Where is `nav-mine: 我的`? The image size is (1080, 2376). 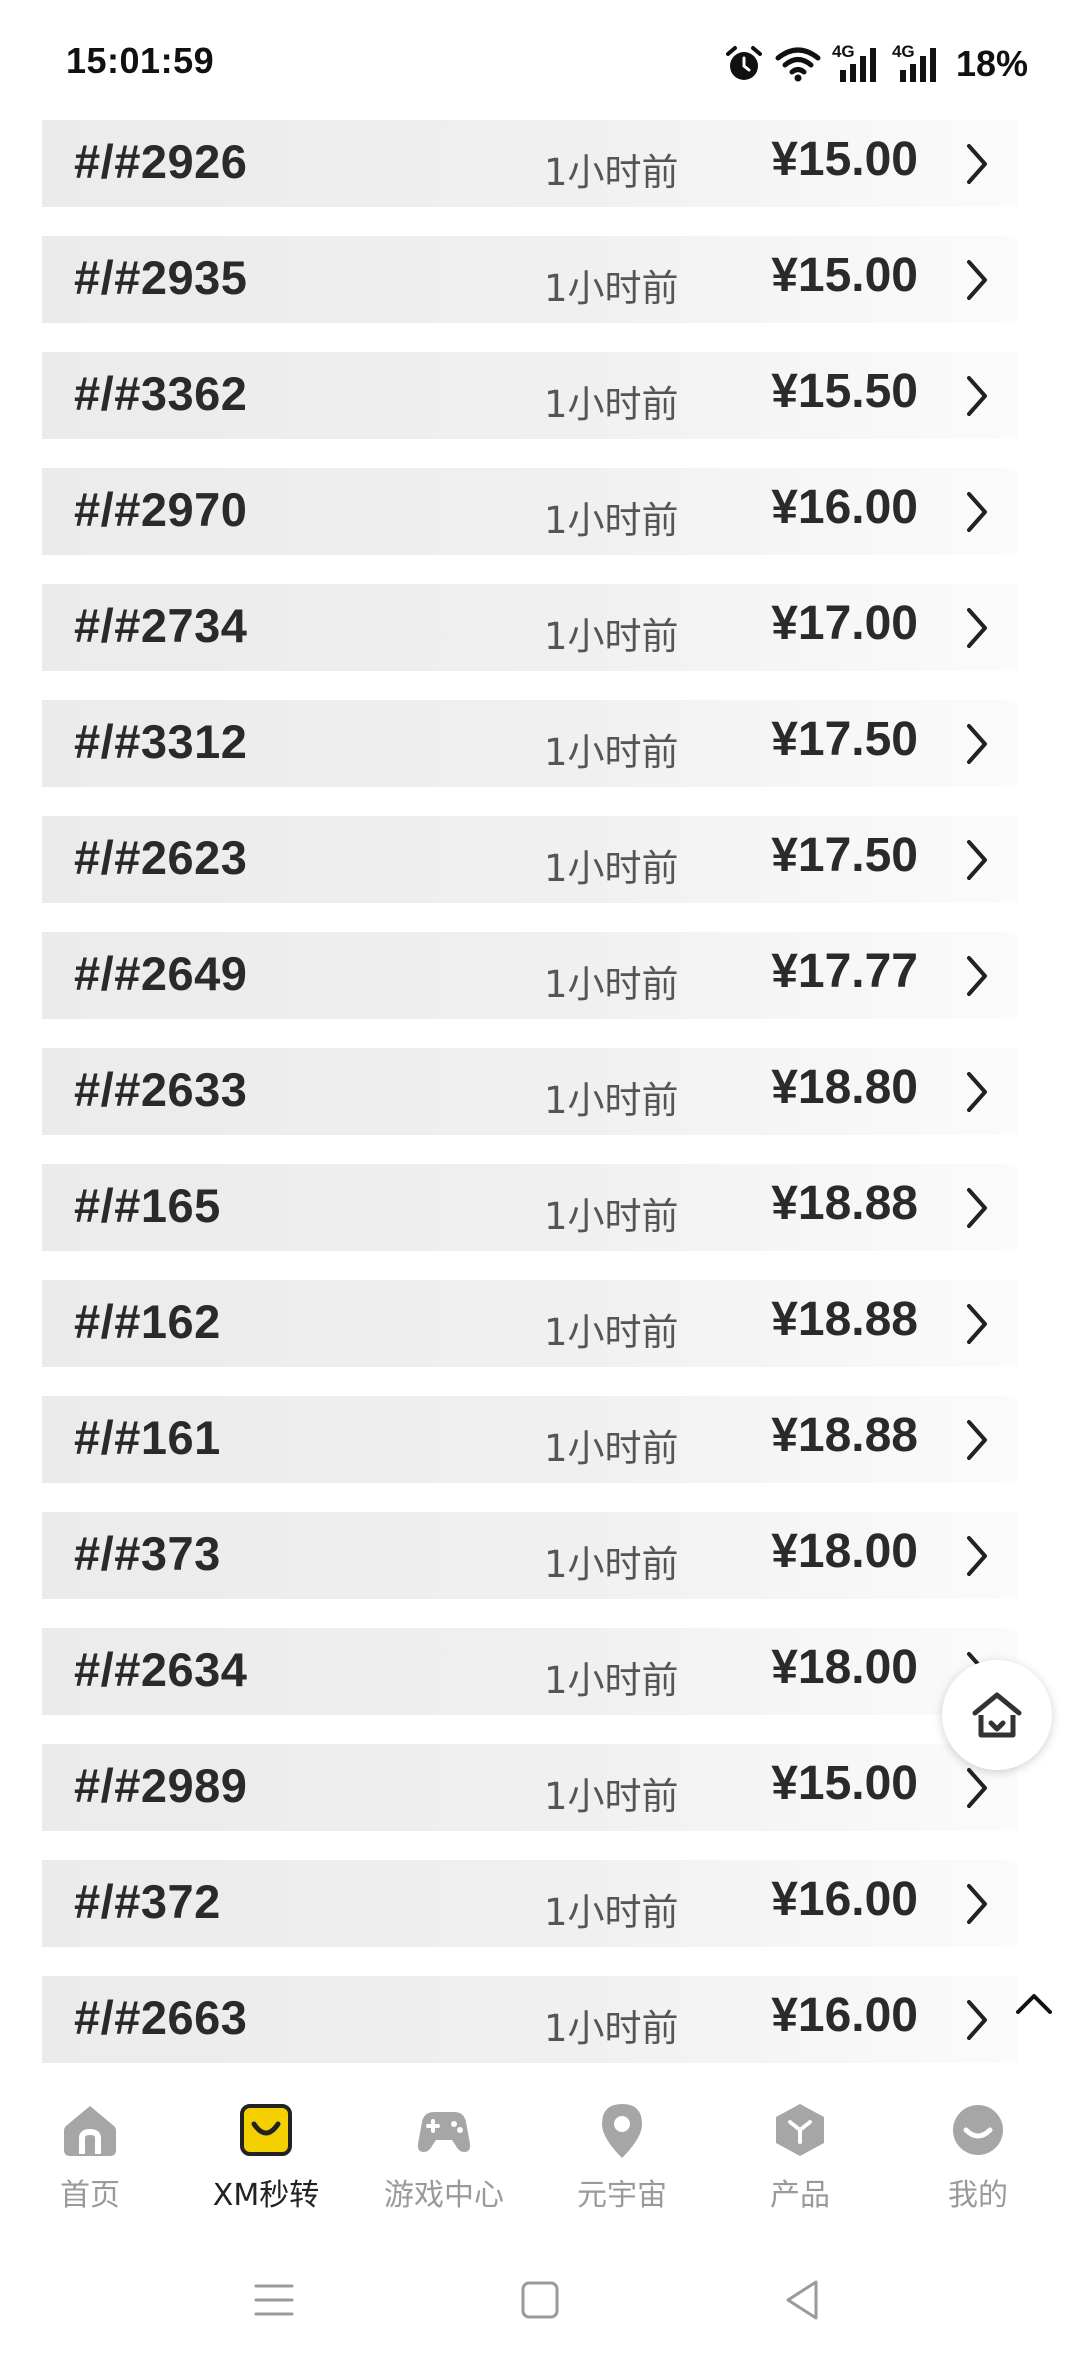 nav-mine: 我的 is located at coordinates (978, 2155).